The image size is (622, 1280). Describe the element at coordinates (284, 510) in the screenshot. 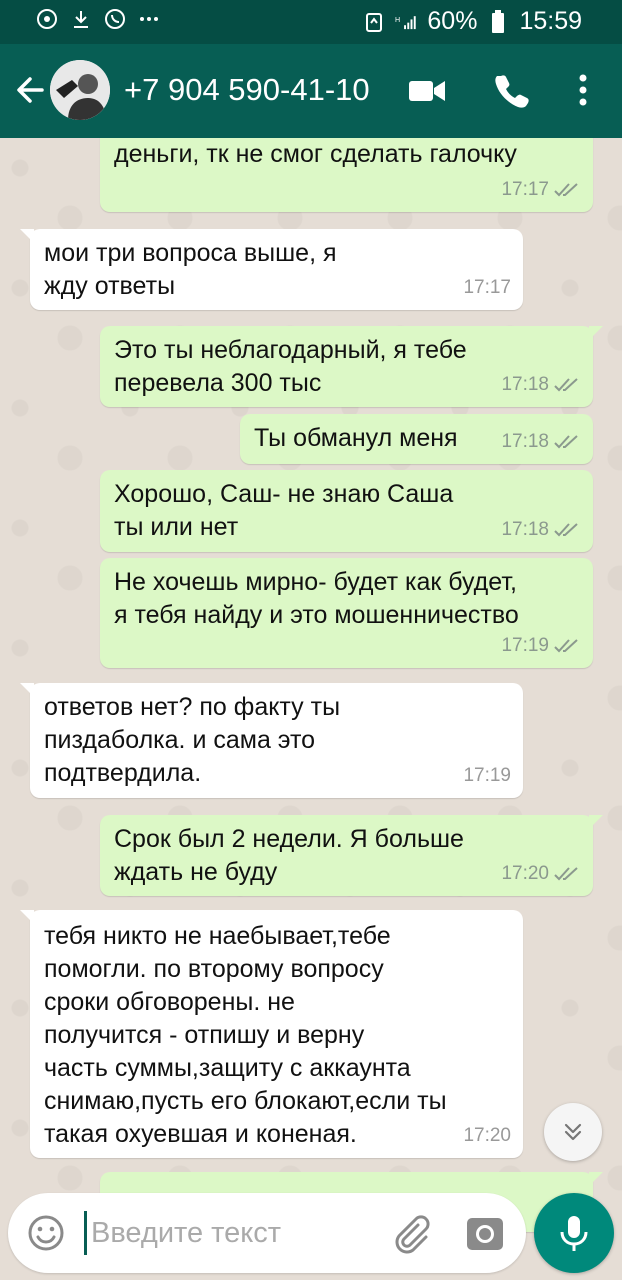

I see `message-text: Хорошо, Саш- не знаю Саша ты или нет` at that location.